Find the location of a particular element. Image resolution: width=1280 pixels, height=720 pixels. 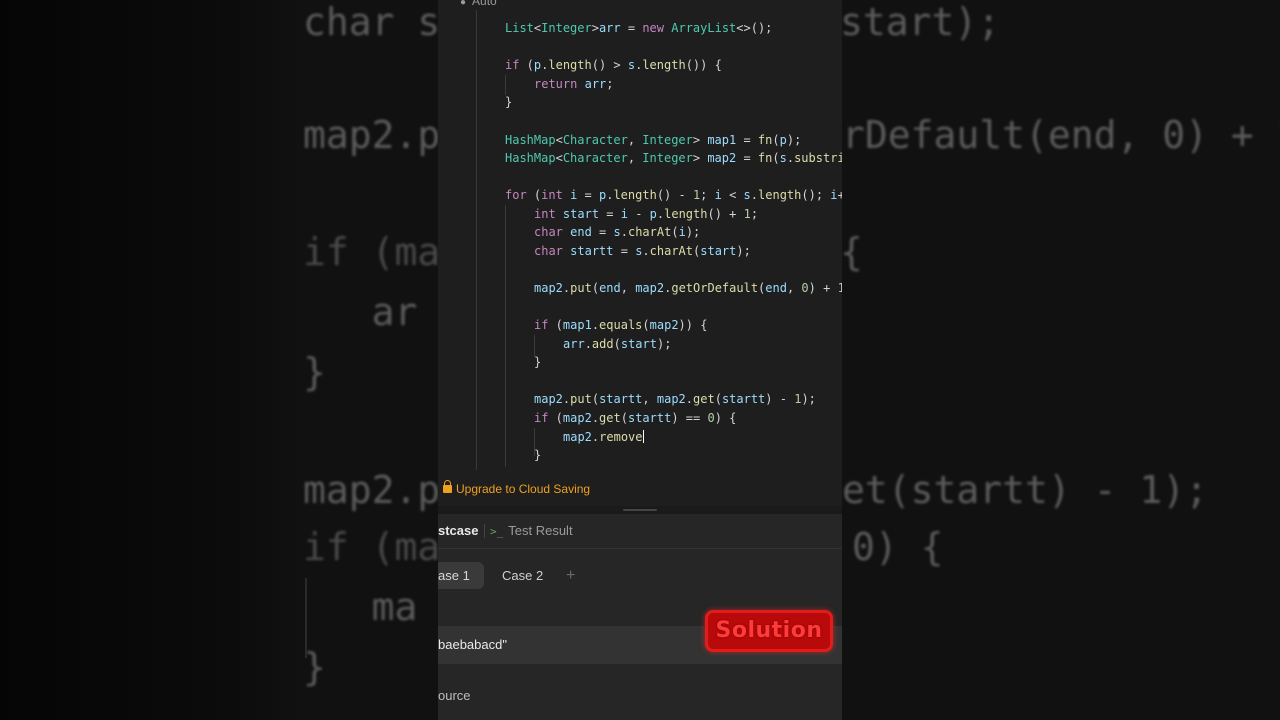

add-case-icon: + is located at coordinates (570, 575).